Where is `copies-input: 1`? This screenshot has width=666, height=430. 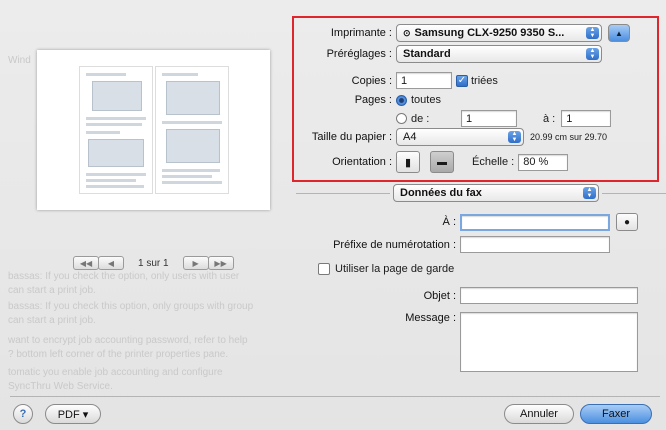 copies-input: 1 is located at coordinates (424, 80).